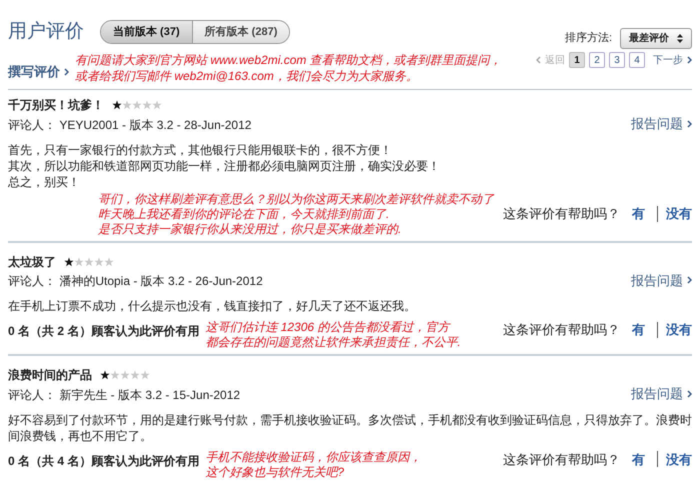  I want to click on reviewer-info: 评论人： 新宇先生 - 版本 3.2 - 15-Jun-2012, so click(124, 395).